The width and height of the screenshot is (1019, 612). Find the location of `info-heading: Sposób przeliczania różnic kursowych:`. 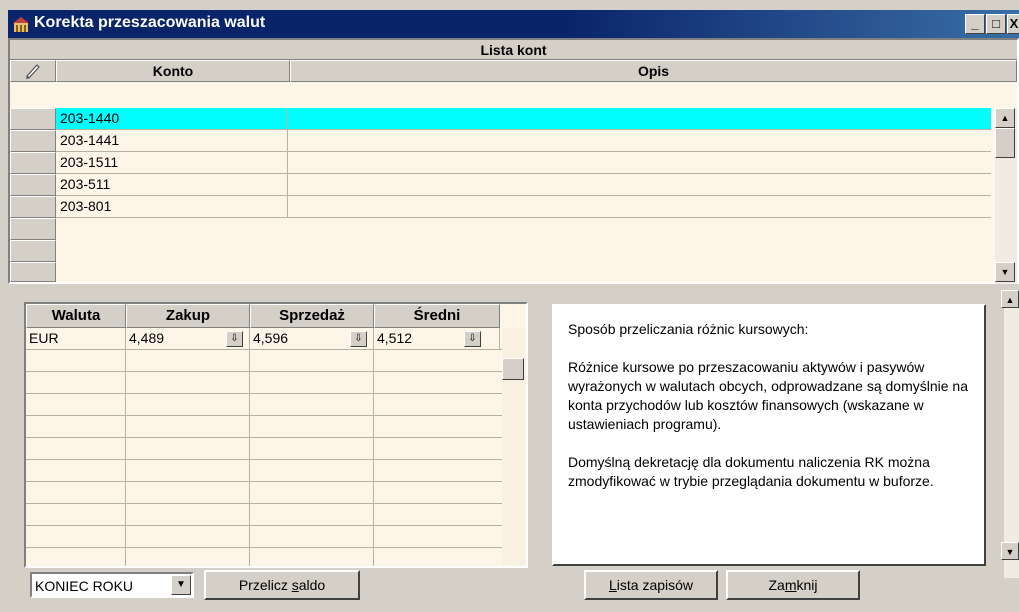

info-heading: Sposób przeliczania różnic kursowych: is located at coordinates (688, 329).